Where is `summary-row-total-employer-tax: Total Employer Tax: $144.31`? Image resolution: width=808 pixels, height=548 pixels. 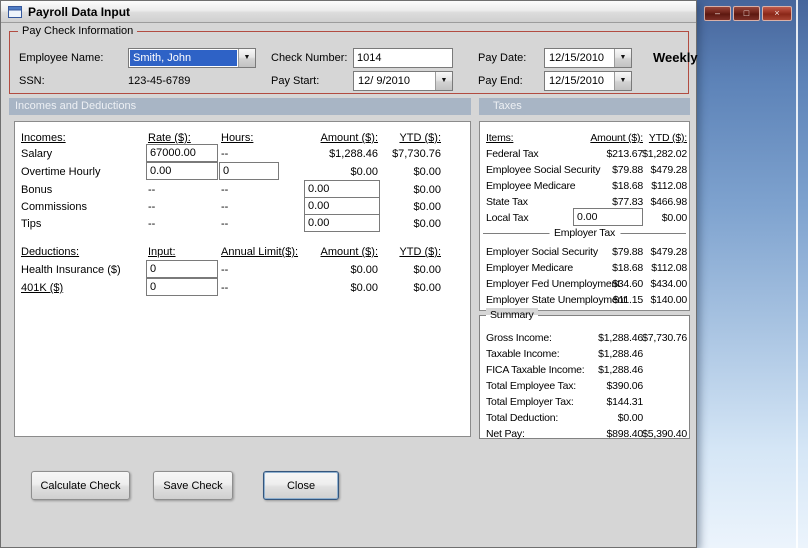
summary-row-total-employer-tax: Total Employer Tax: $144.31 is located at coordinates (584, 402).